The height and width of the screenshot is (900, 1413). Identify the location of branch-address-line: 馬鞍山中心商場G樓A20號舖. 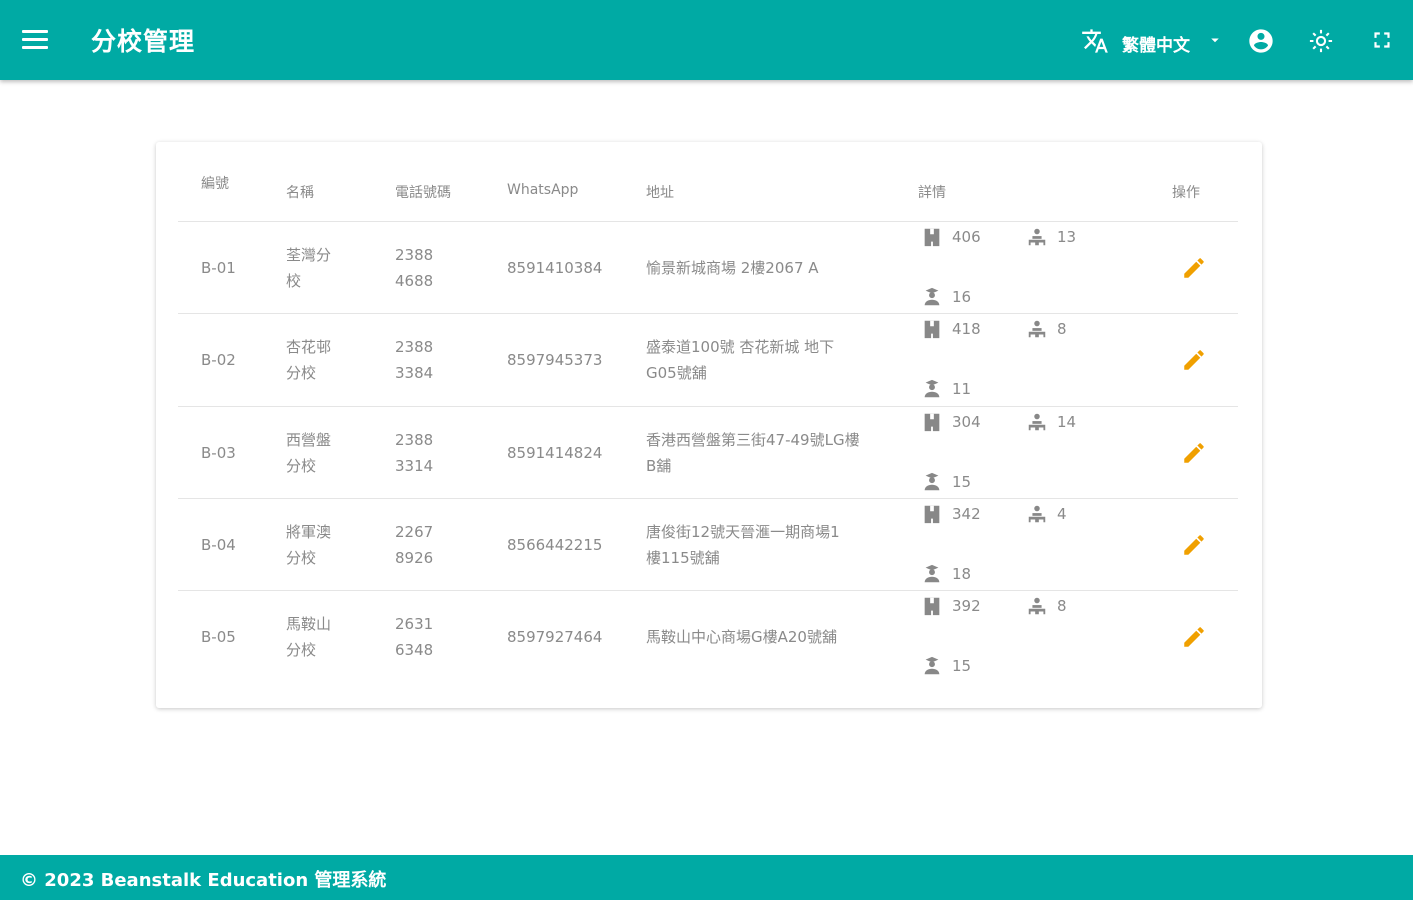
(741, 637).